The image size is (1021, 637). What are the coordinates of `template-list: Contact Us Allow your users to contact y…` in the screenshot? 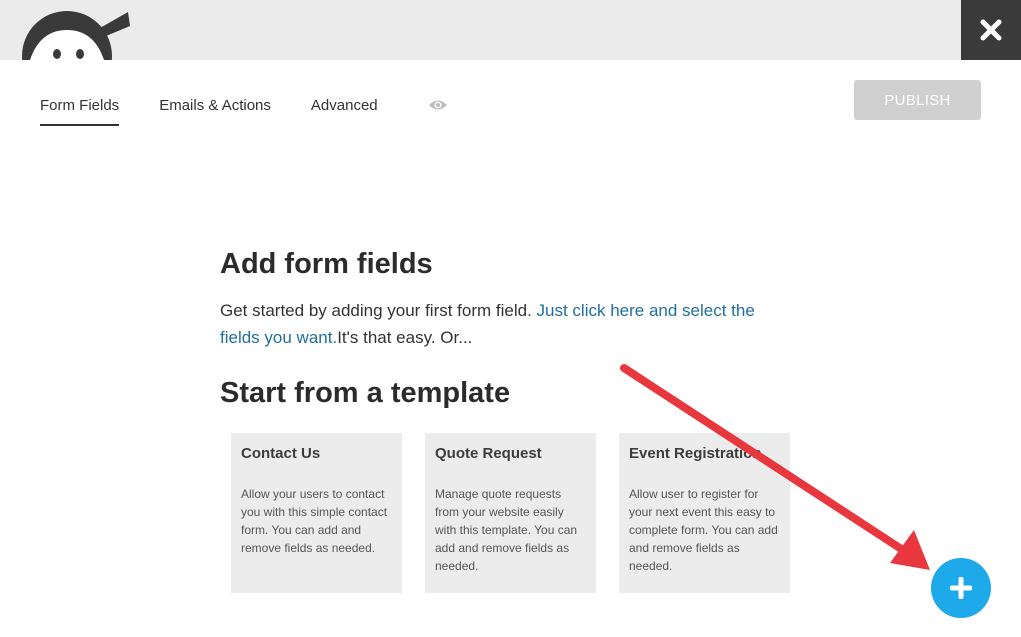 It's located at (522, 513).